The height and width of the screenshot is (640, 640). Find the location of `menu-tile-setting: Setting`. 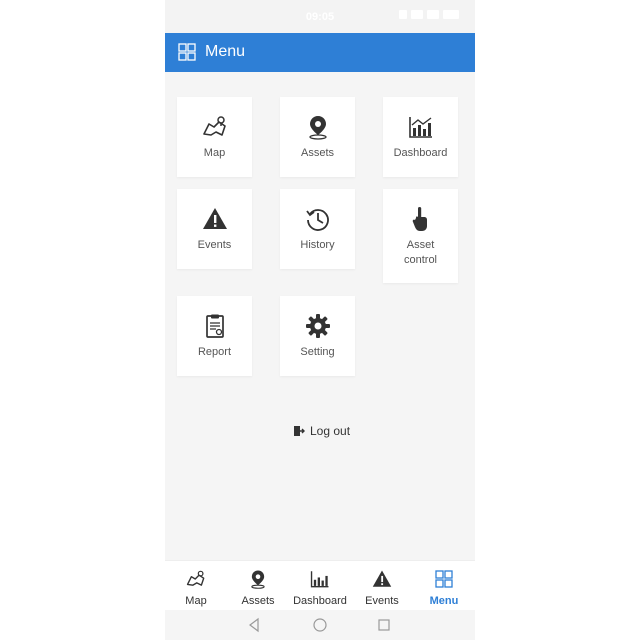

menu-tile-setting: Setting is located at coordinates (317, 336).